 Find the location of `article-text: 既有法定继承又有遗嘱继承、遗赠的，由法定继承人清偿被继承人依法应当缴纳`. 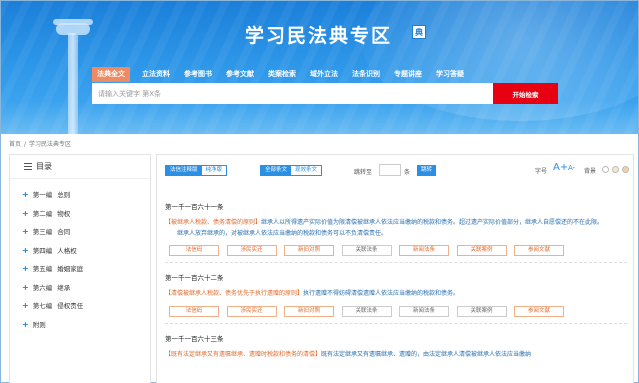

article-text: 既有法定继承又有遗嘱继承、遗赠的，由法定继承人清偿被继承人依法应当缴纳 is located at coordinates (426, 354).